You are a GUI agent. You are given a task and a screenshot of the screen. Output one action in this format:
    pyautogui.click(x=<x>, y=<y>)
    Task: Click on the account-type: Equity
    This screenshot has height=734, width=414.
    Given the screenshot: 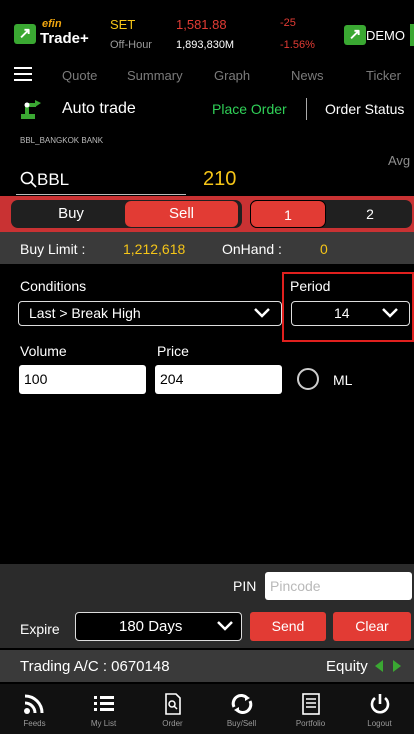 What is the action you would take?
    pyautogui.click(x=347, y=666)
    